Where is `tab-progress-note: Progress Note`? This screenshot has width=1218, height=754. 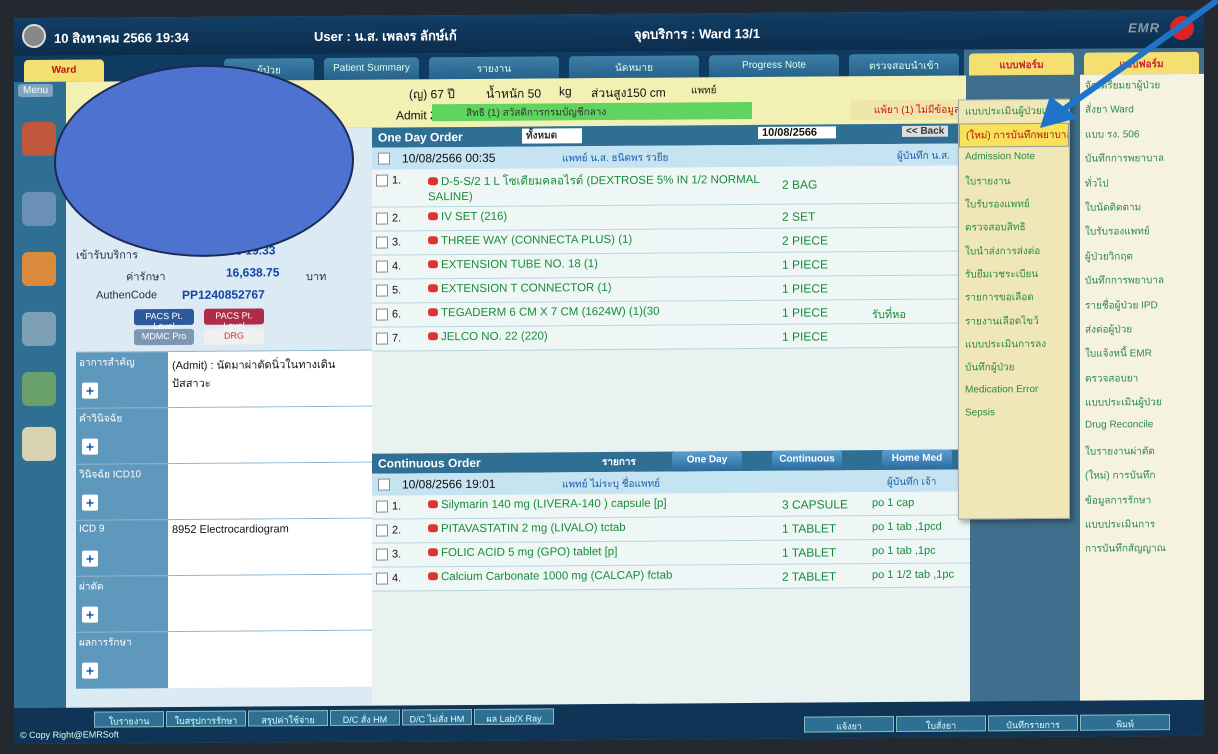 tab-progress-note: Progress Note is located at coordinates (774, 66).